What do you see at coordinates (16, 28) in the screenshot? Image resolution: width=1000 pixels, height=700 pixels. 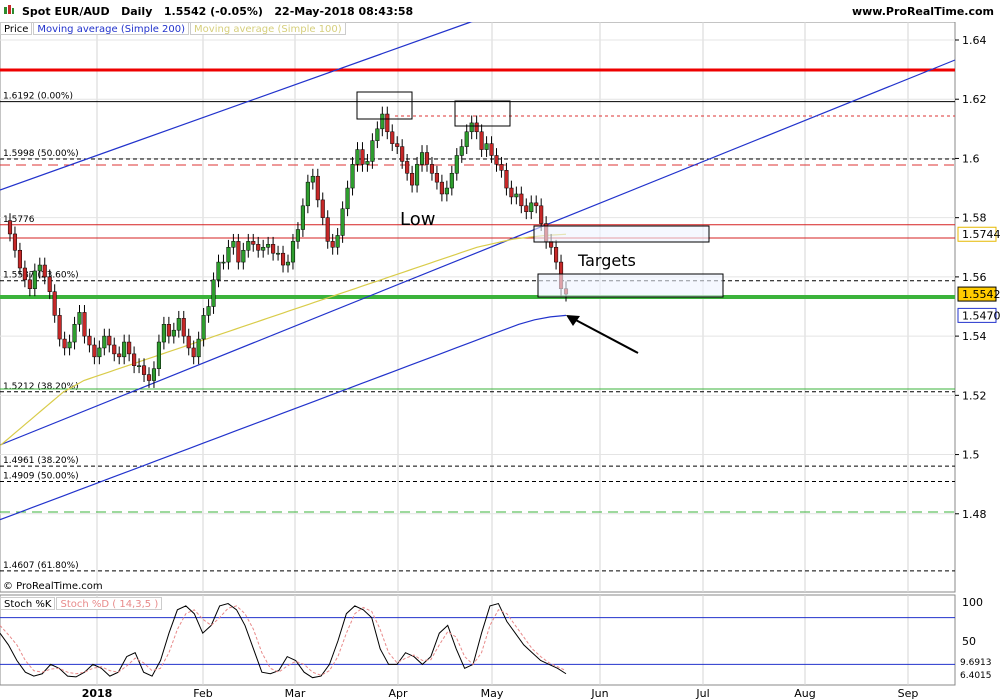 I see `legend-price: Price` at bounding box center [16, 28].